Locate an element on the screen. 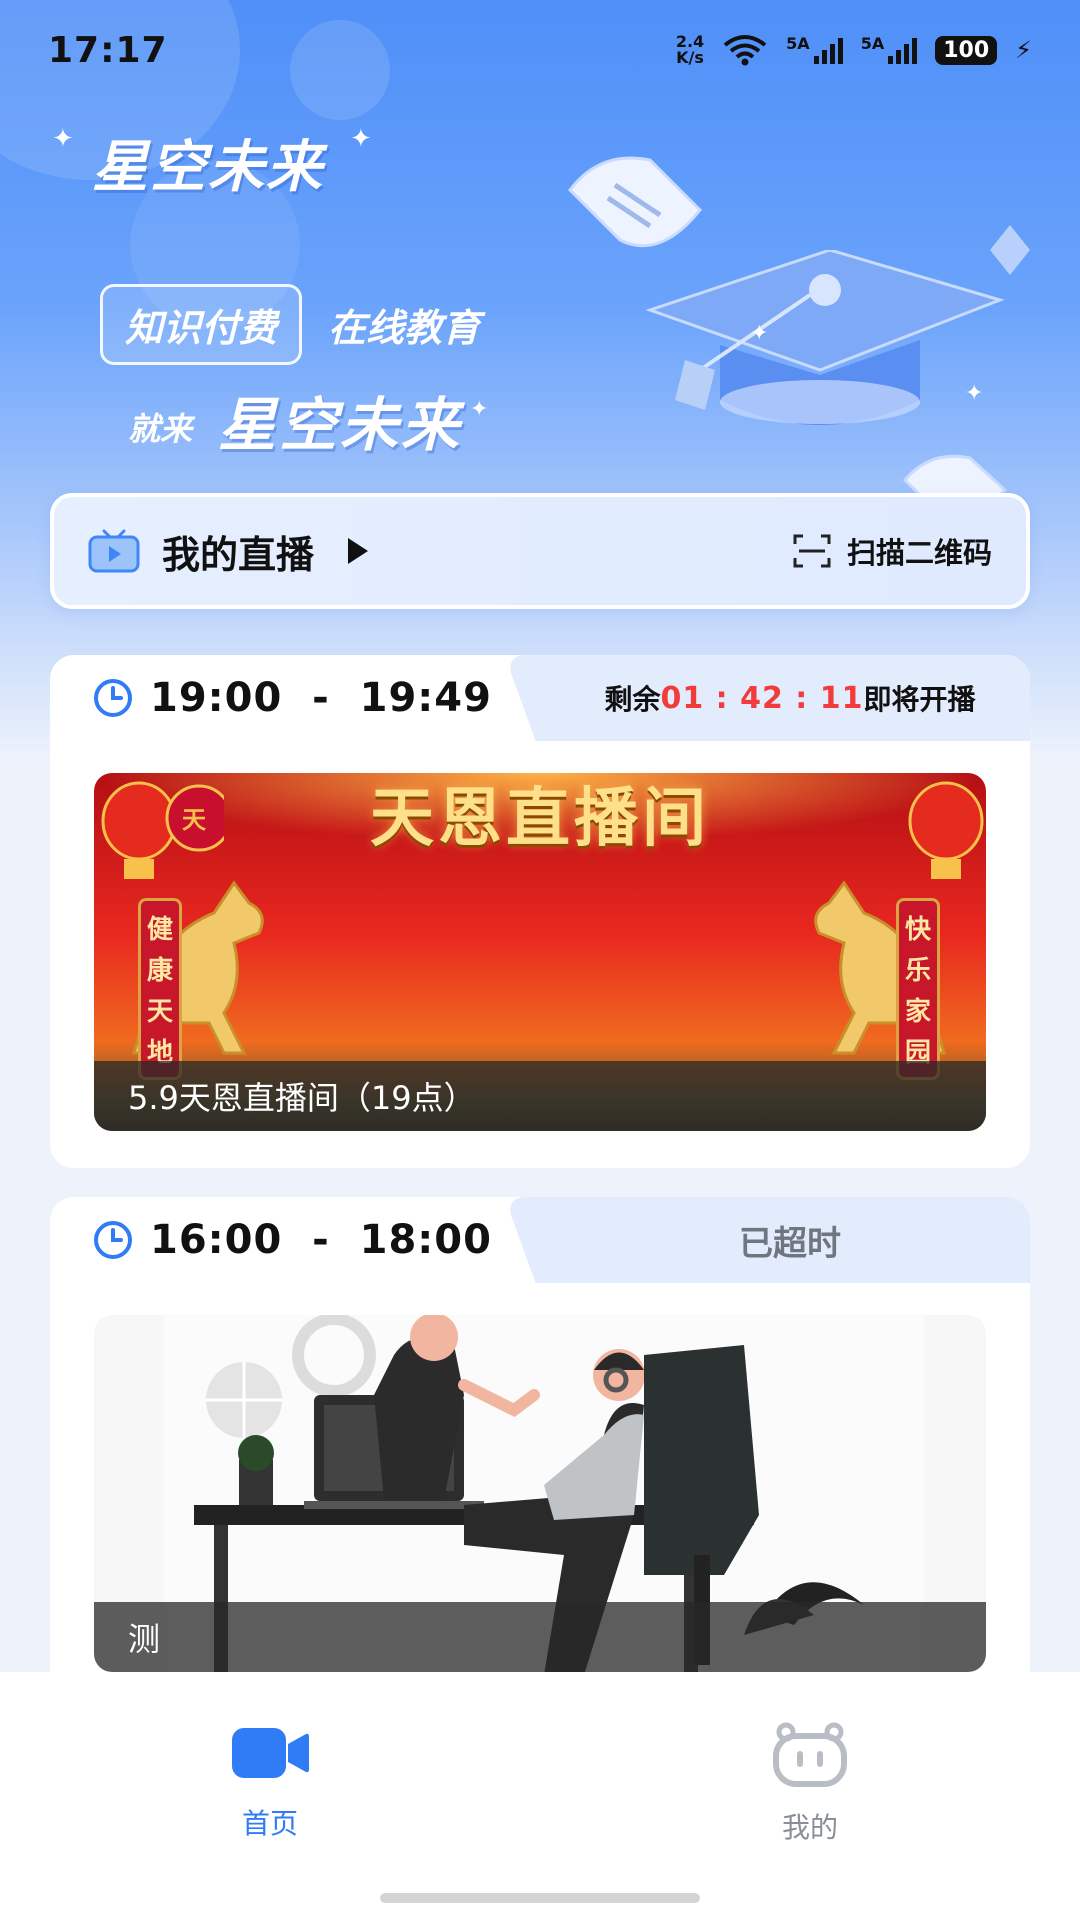 The width and height of the screenshot is (1080, 1920). overtime-status: 已超时 is located at coordinates (790, 1243).